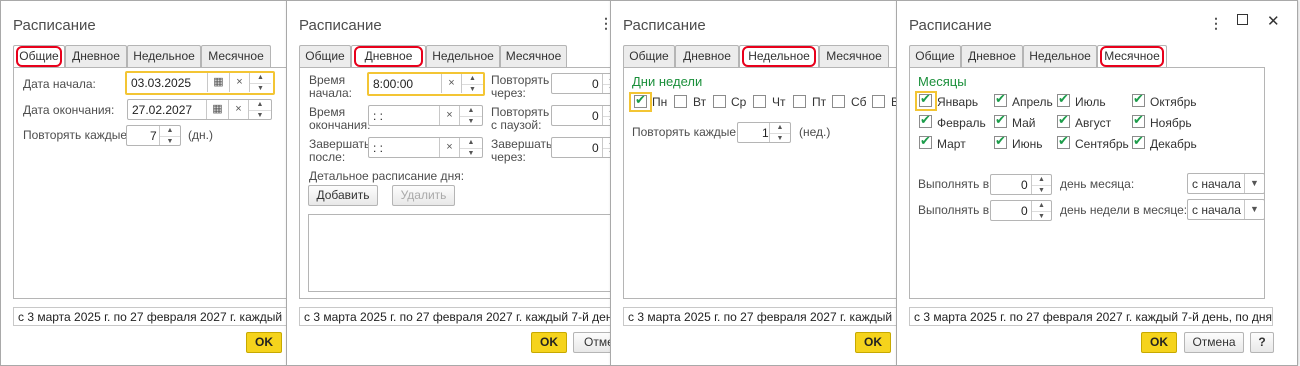 This screenshot has width=1300, height=366. Describe the element at coordinates (878, 101) in the screenshot. I see `checkbox-sun` at that location.